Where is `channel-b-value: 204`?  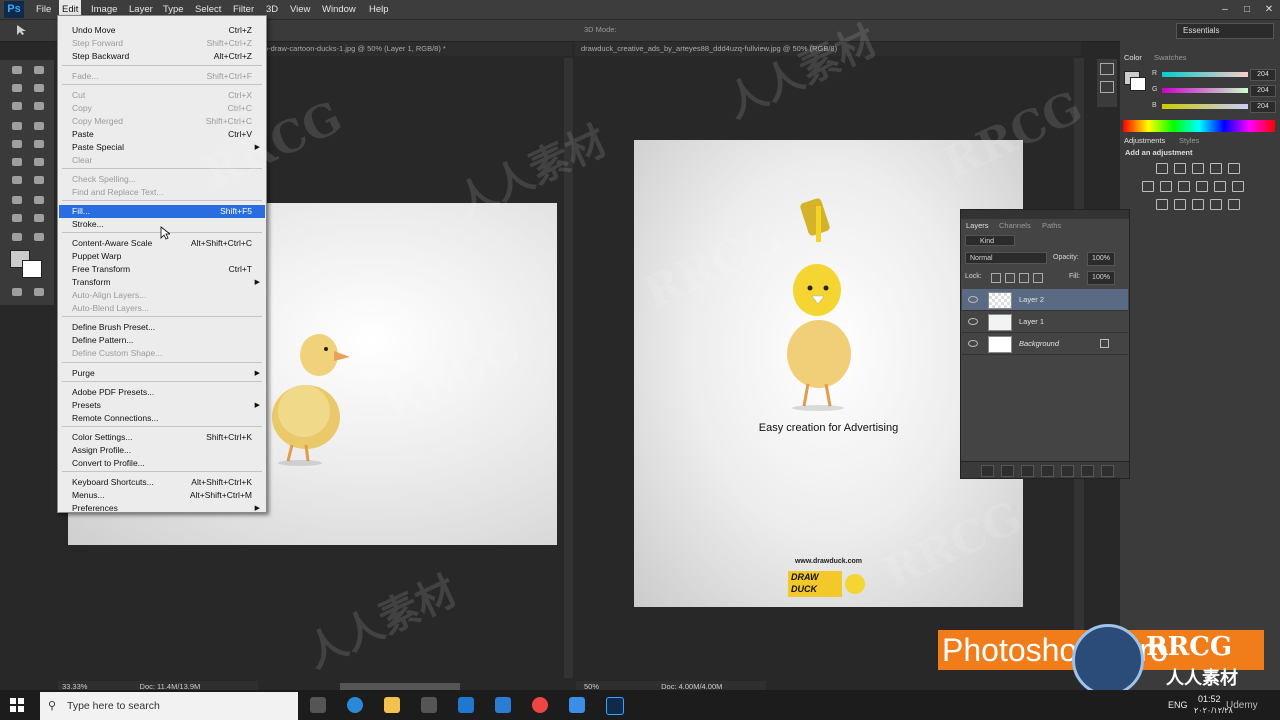
channel-b-value: 204 is located at coordinates (1263, 107).